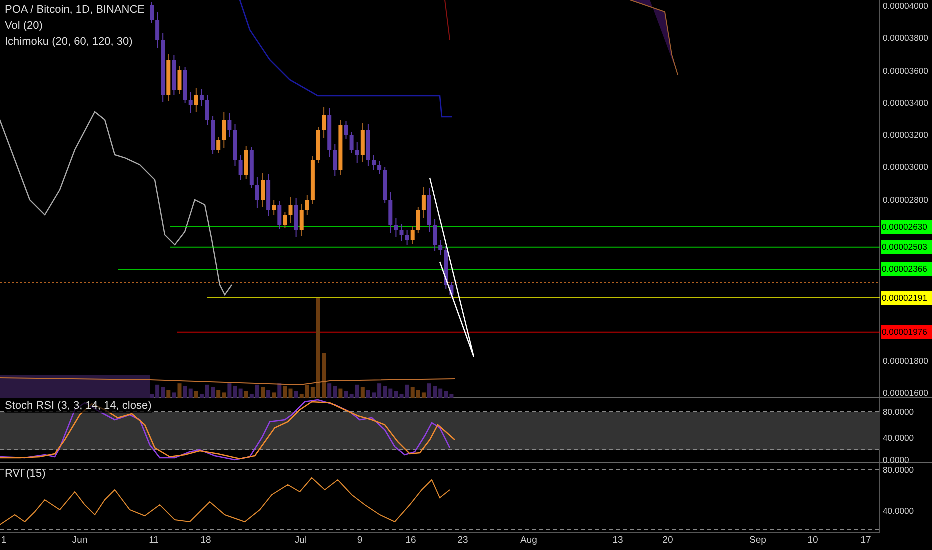 Image resolution: width=932 pixels, height=550 pixels. I want to click on price-axis-label: 0.00003800, so click(905, 38).